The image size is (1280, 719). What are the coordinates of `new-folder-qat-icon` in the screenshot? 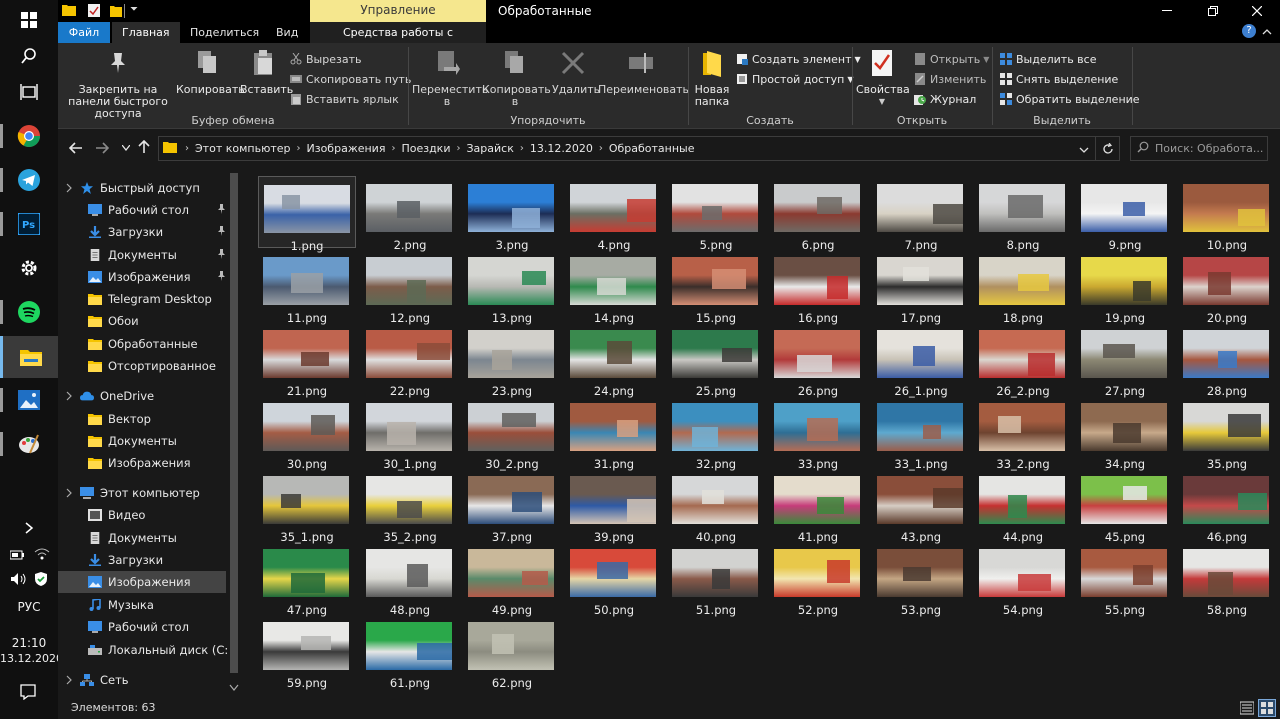 It's located at (116, 12).